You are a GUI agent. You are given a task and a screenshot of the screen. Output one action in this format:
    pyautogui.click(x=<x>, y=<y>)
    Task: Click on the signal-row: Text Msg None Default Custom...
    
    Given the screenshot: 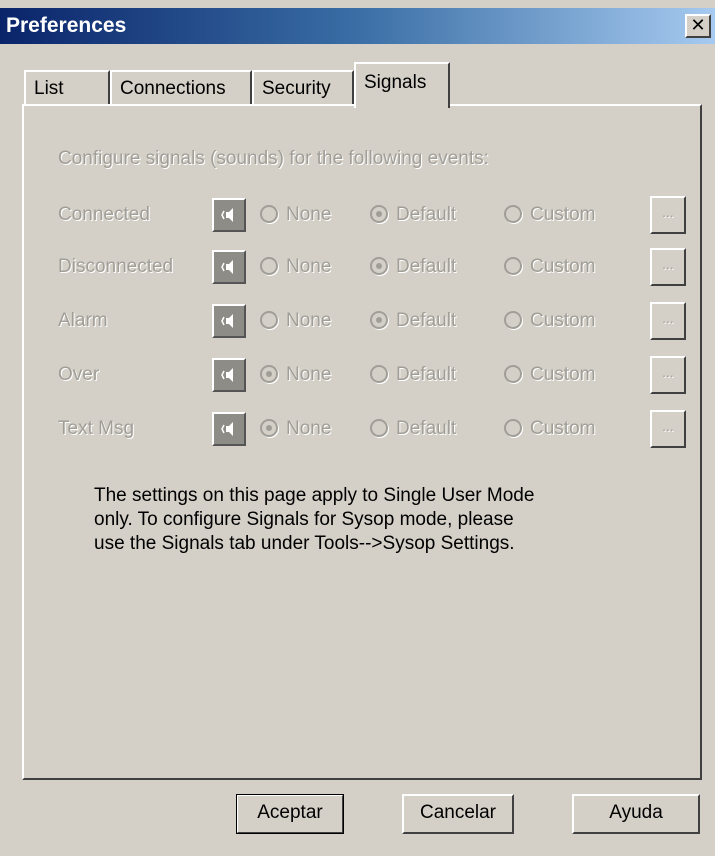 What is the action you would take?
    pyautogui.click(x=378, y=430)
    